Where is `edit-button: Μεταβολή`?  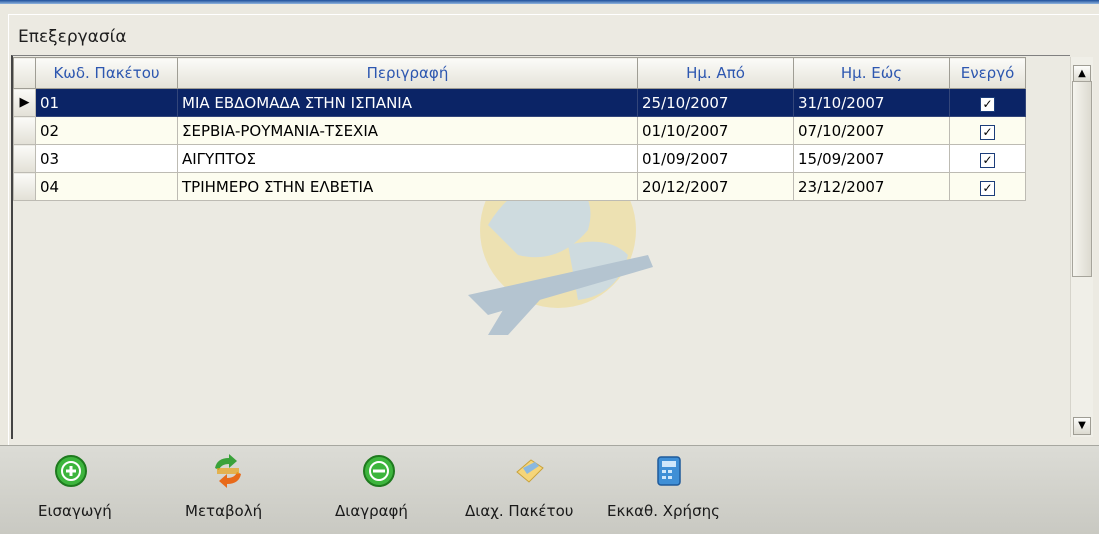 edit-button: Μεταβολή is located at coordinates (230, 490).